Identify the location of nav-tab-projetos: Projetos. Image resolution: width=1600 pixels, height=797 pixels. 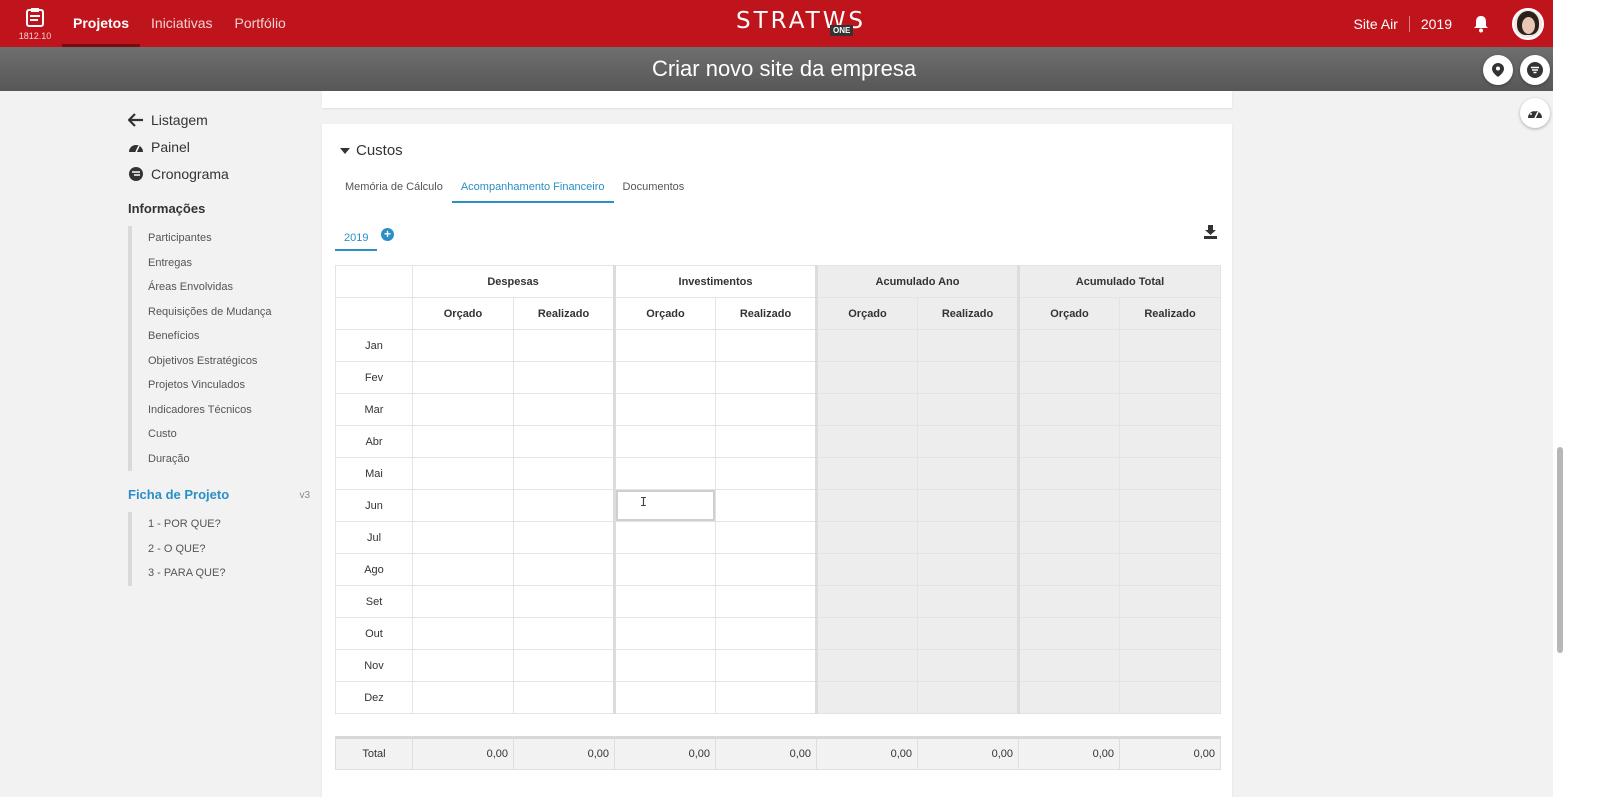
(101, 23).